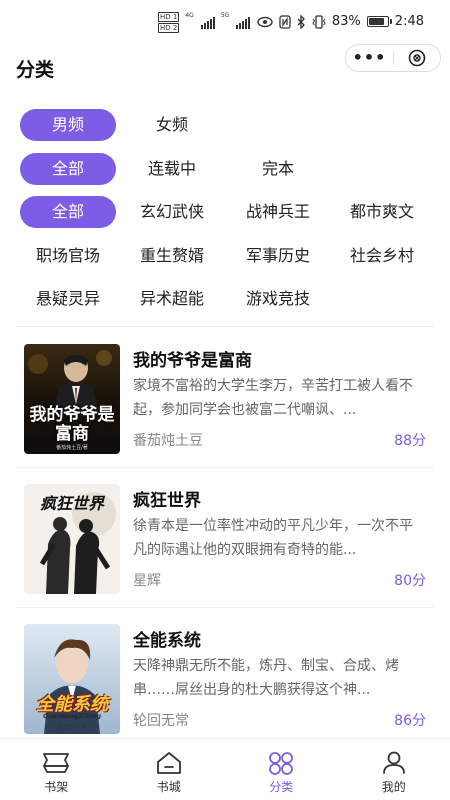  I want to click on cover-subtitle: QuanNengXiTong, so click(72, 716).